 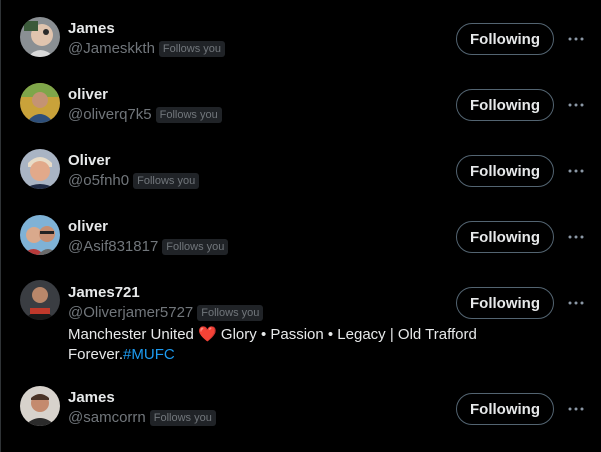 What do you see at coordinates (300, 411) in the screenshot?
I see `user-row: James @samcorrn Follows you Following` at bounding box center [300, 411].